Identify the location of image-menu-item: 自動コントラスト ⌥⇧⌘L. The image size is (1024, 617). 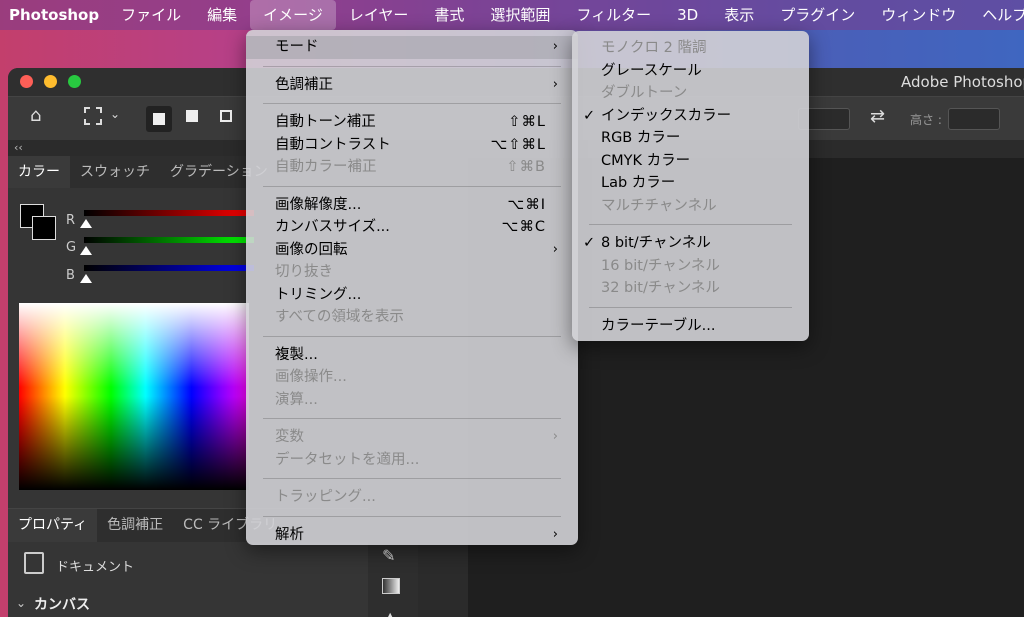
(412, 145).